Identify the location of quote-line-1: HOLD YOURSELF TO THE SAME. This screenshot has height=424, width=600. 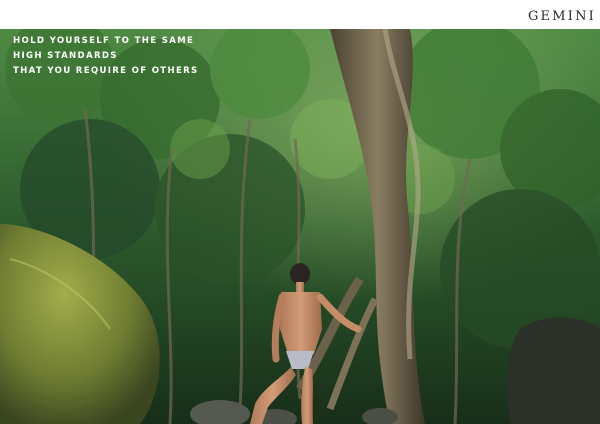
(104, 41).